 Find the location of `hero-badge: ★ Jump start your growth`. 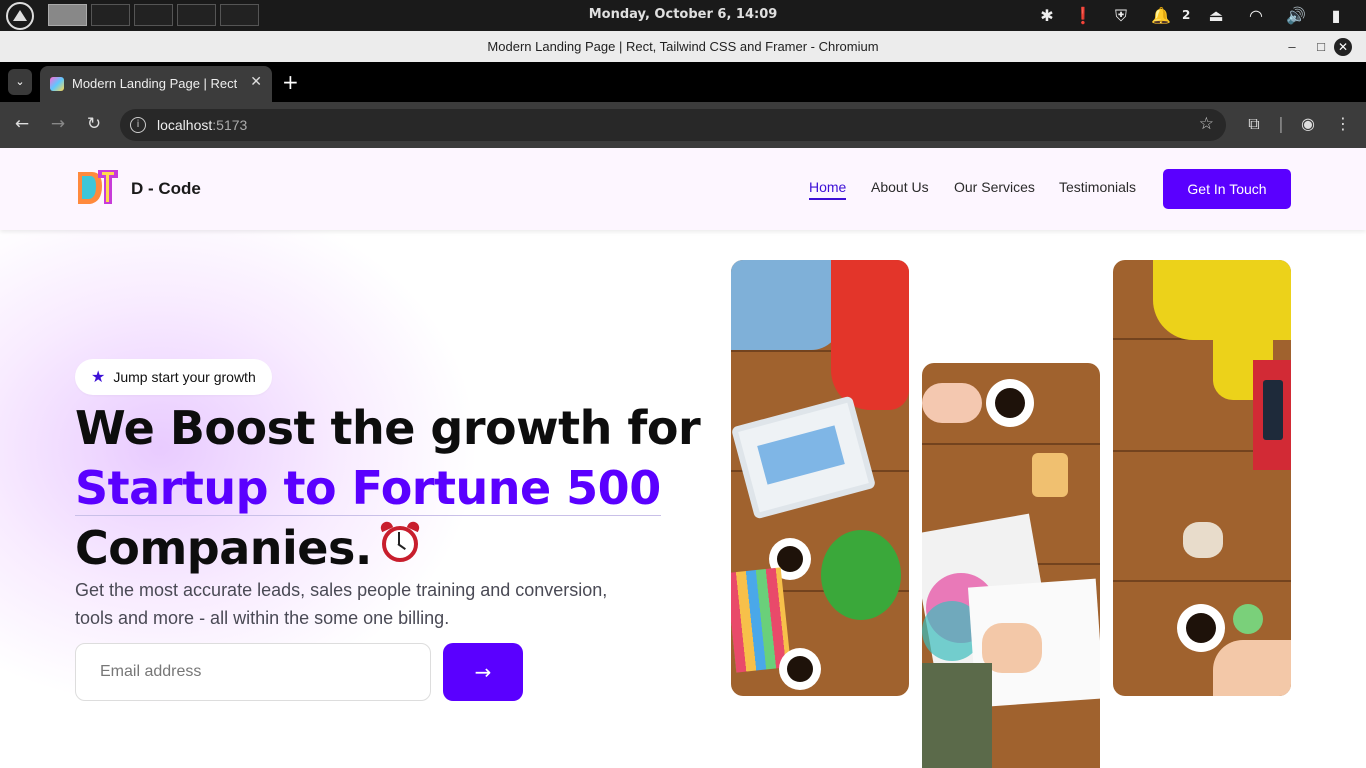

hero-badge: ★ Jump start your growth is located at coordinates (173, 377).